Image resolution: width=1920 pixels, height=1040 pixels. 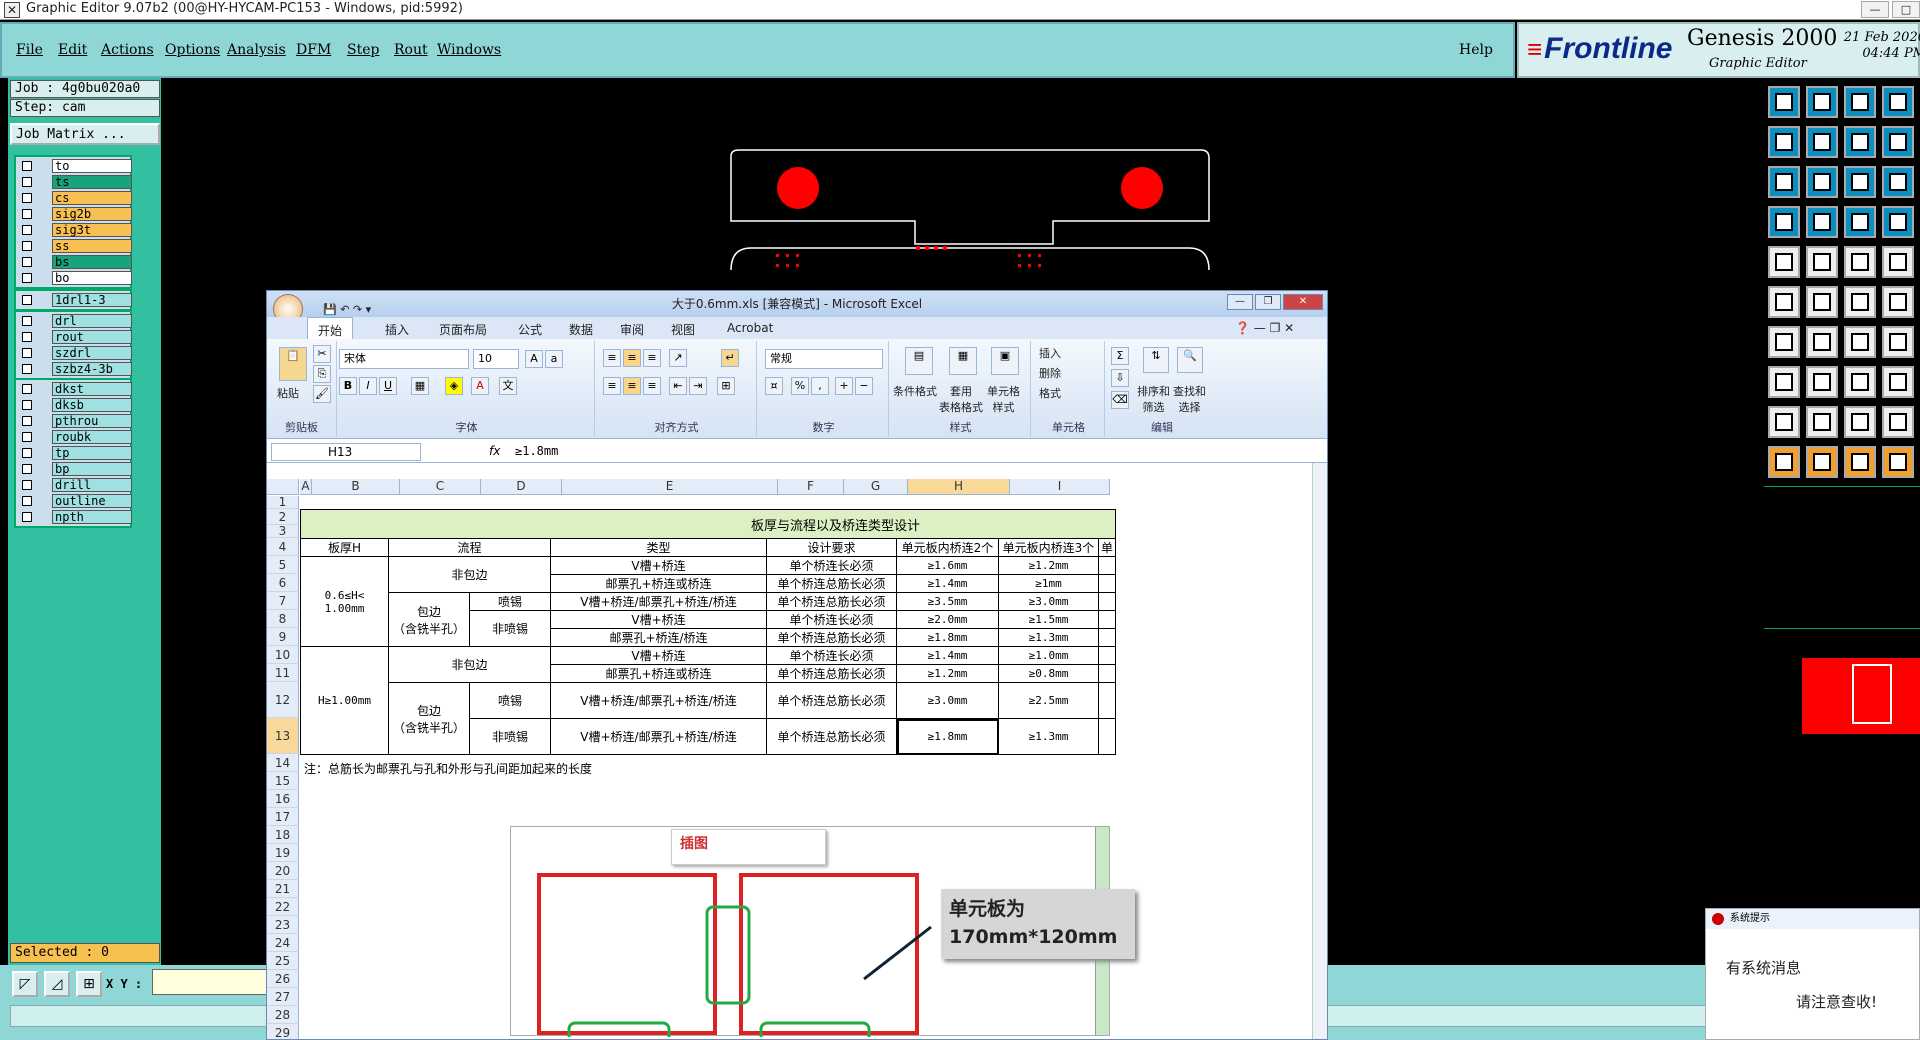 I want to click on val2-cell: ≥1.6mm, so click(x=947, y=565).